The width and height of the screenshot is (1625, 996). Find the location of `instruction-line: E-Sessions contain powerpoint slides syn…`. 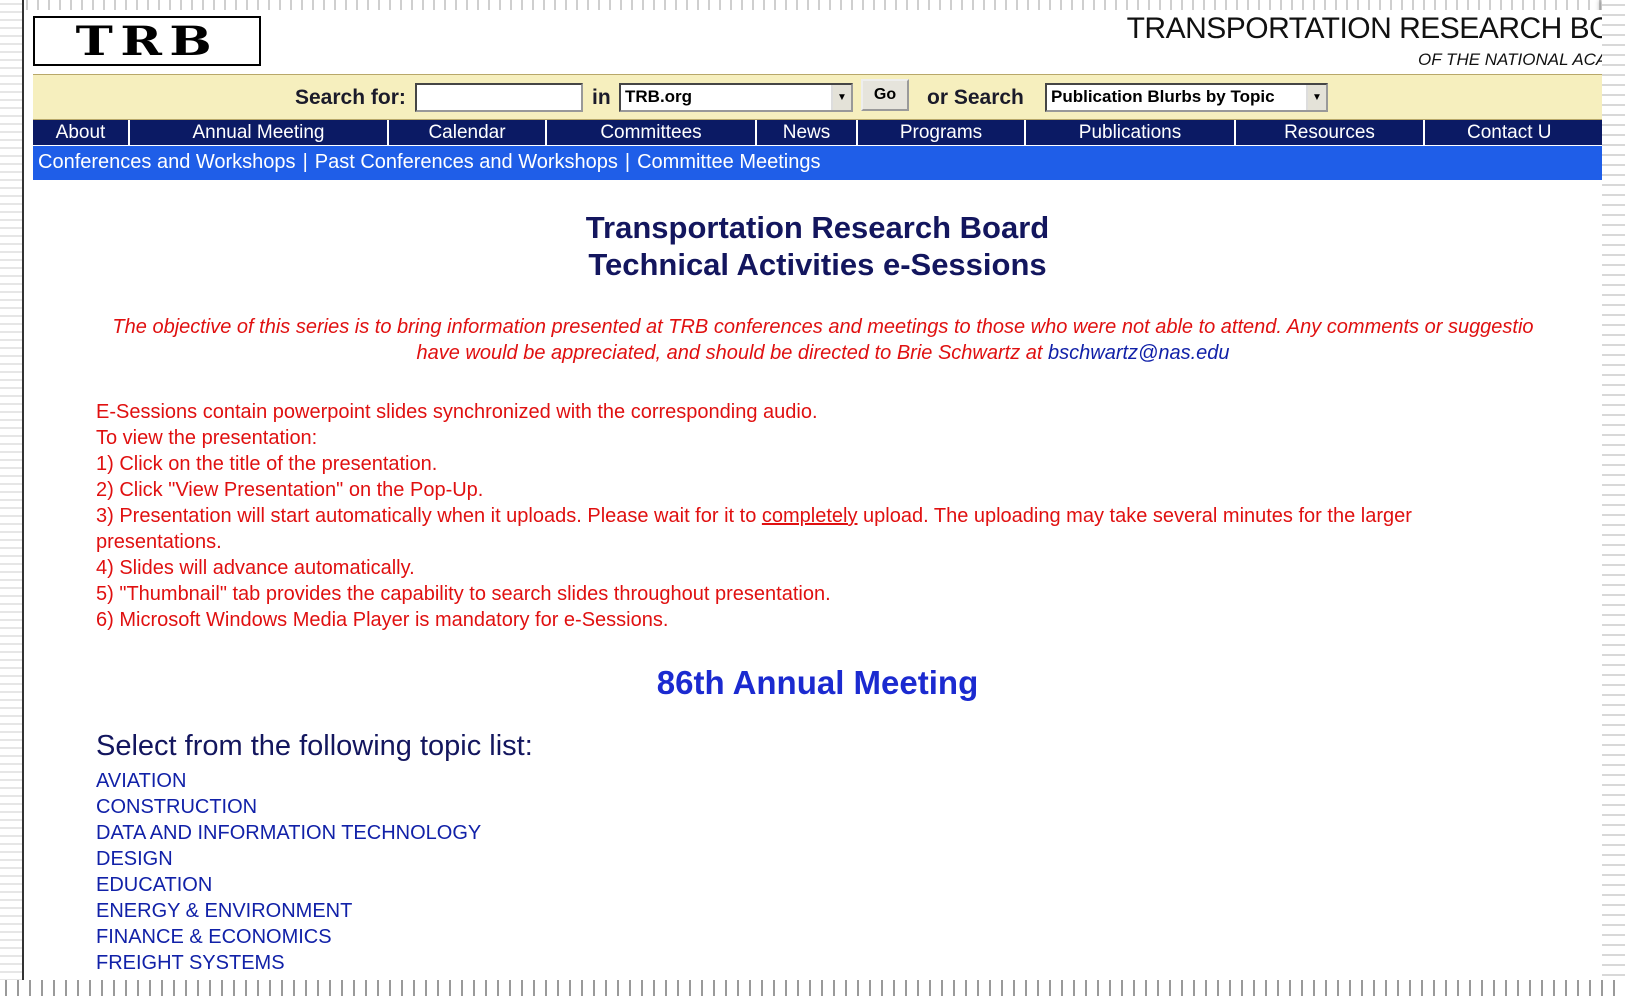

instruction-line: E-Sessions contain powerpoint slides syn… is located at coordinates (457, 412).